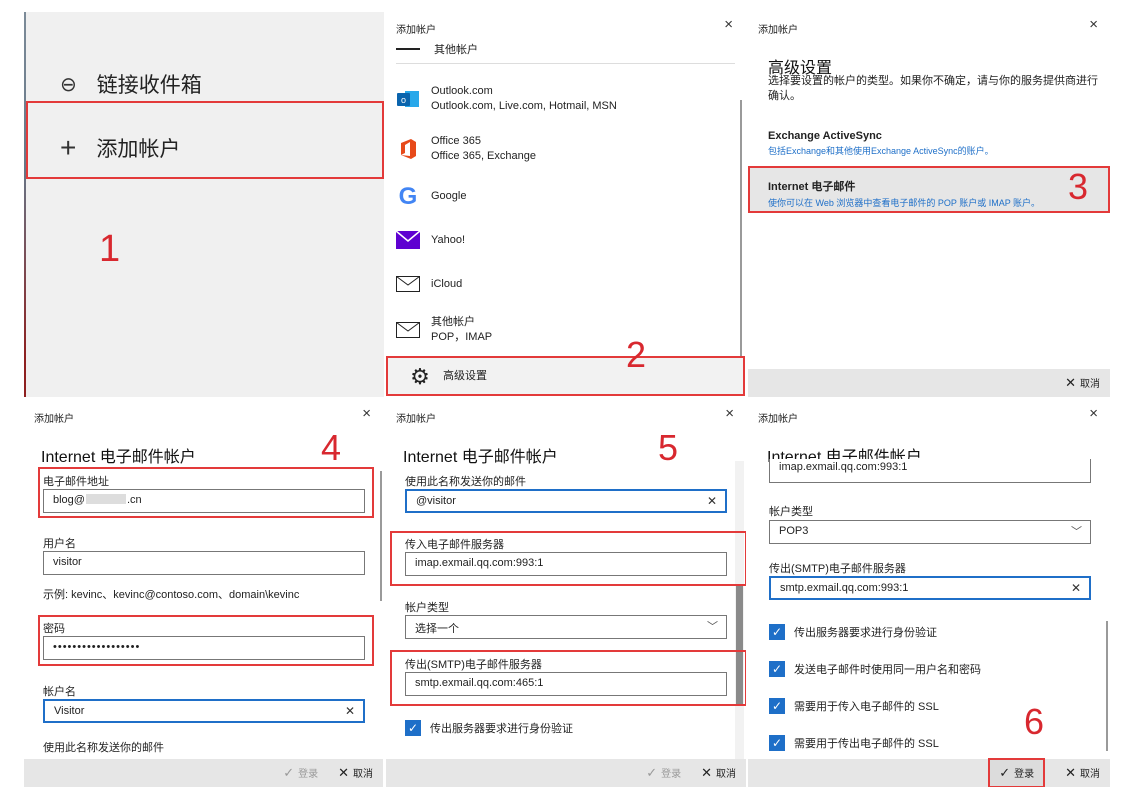 This screenshot has height=803, width=1130. I want to click on account-type-select: POP3 ﹀, so click(930, 532).